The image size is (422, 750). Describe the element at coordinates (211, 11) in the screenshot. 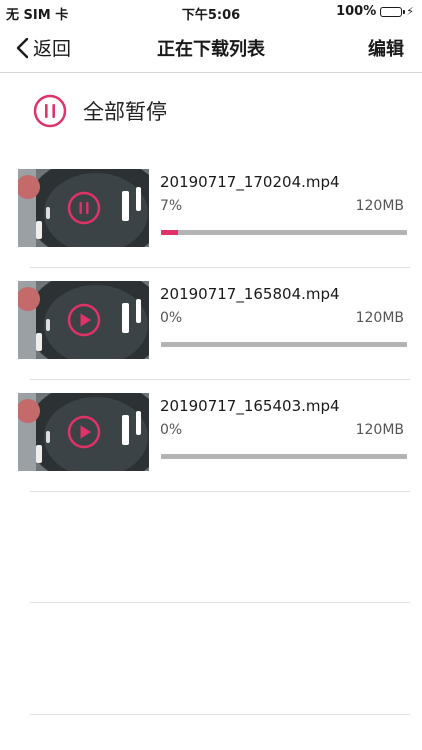

I see `status-bar: 无 SIM 卡 下午5:06 100% ⚡` at that location.